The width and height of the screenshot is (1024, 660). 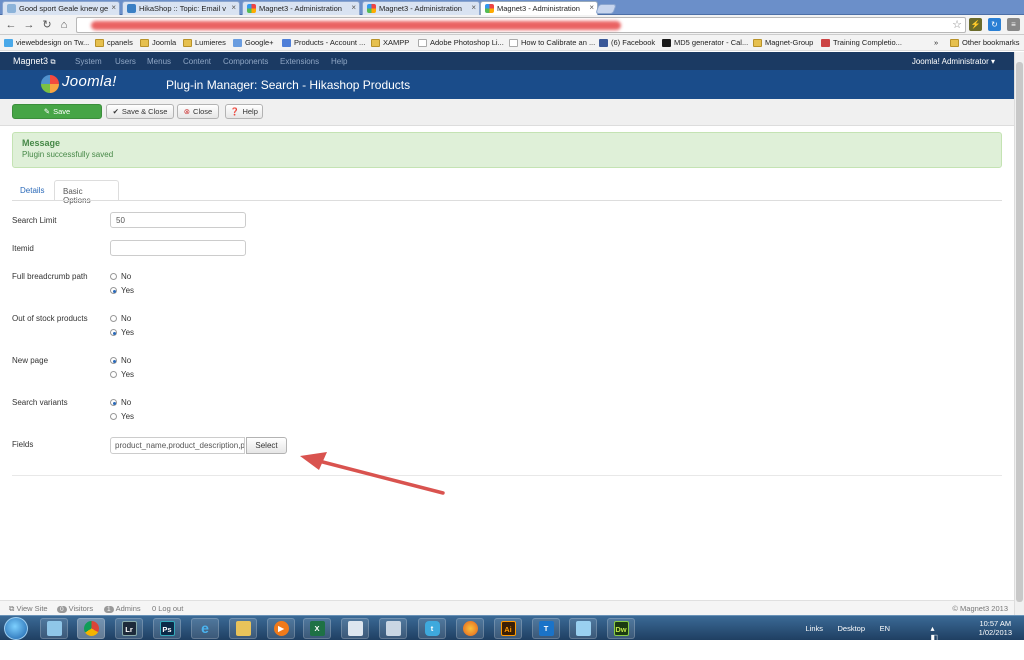 What do you see at coordinates (29, 25) in the screenshot?
I see `forward-arrow-icon: →` at bounding box center [29, 25].